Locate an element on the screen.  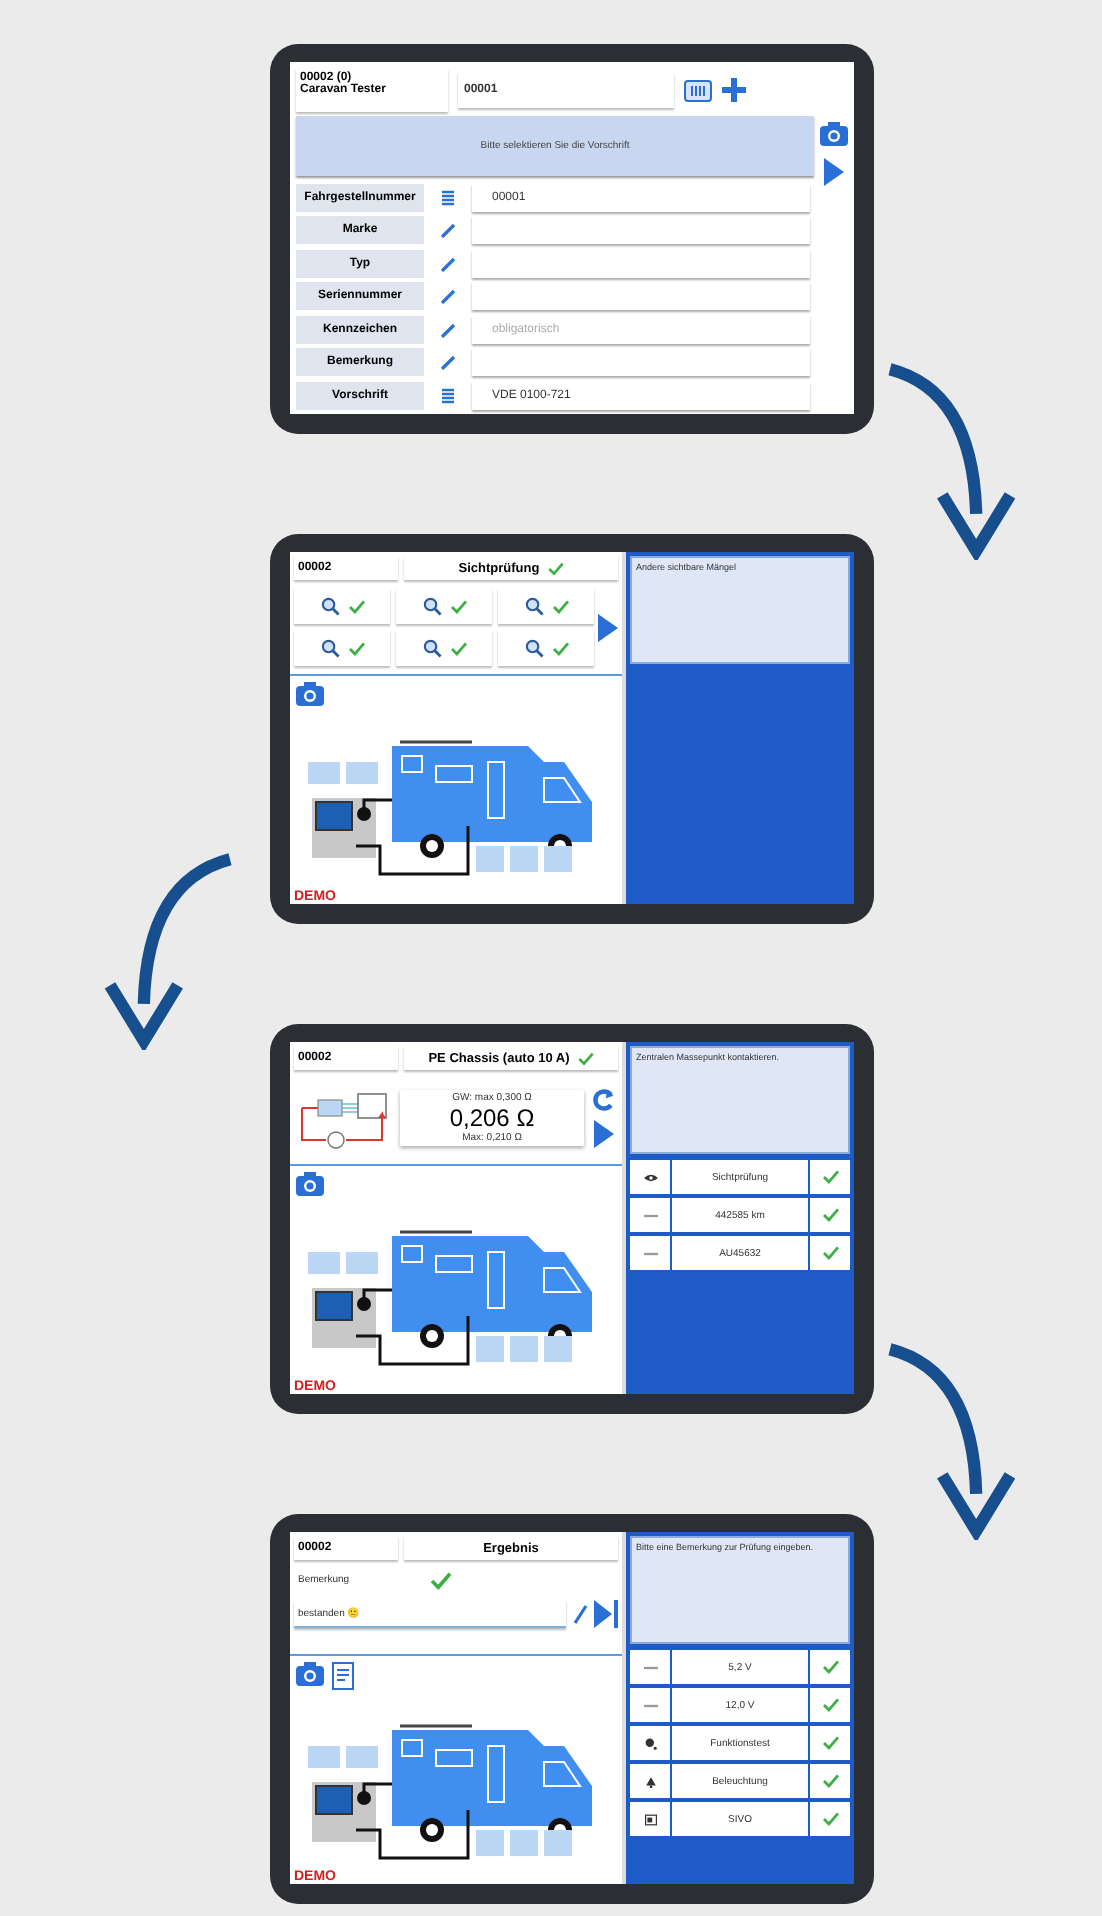
skip-to-end-icon is located at coordinates (606, 1614).